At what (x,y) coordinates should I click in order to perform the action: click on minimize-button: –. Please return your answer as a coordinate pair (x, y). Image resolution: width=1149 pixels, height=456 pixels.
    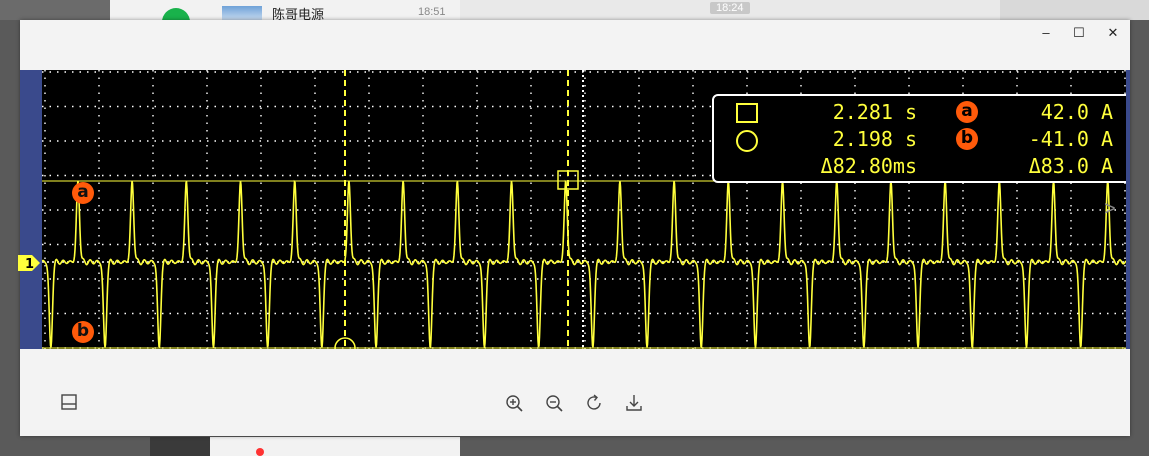
    Looking at the image, I should click on (1046, 33).